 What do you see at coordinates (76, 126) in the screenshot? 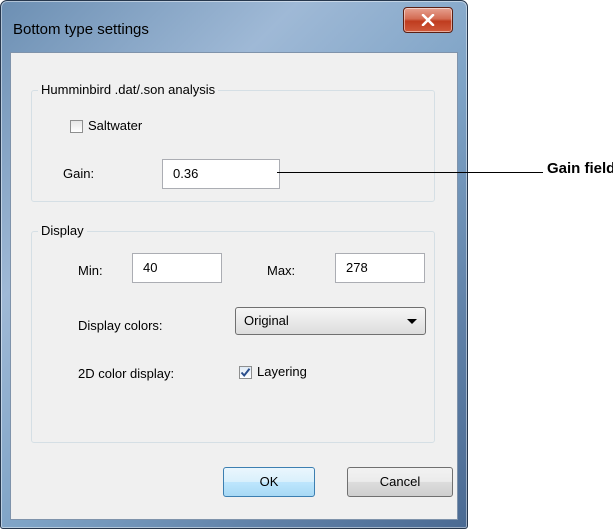
I see `saltwater-checkbox` at bounding box center [76, 126].